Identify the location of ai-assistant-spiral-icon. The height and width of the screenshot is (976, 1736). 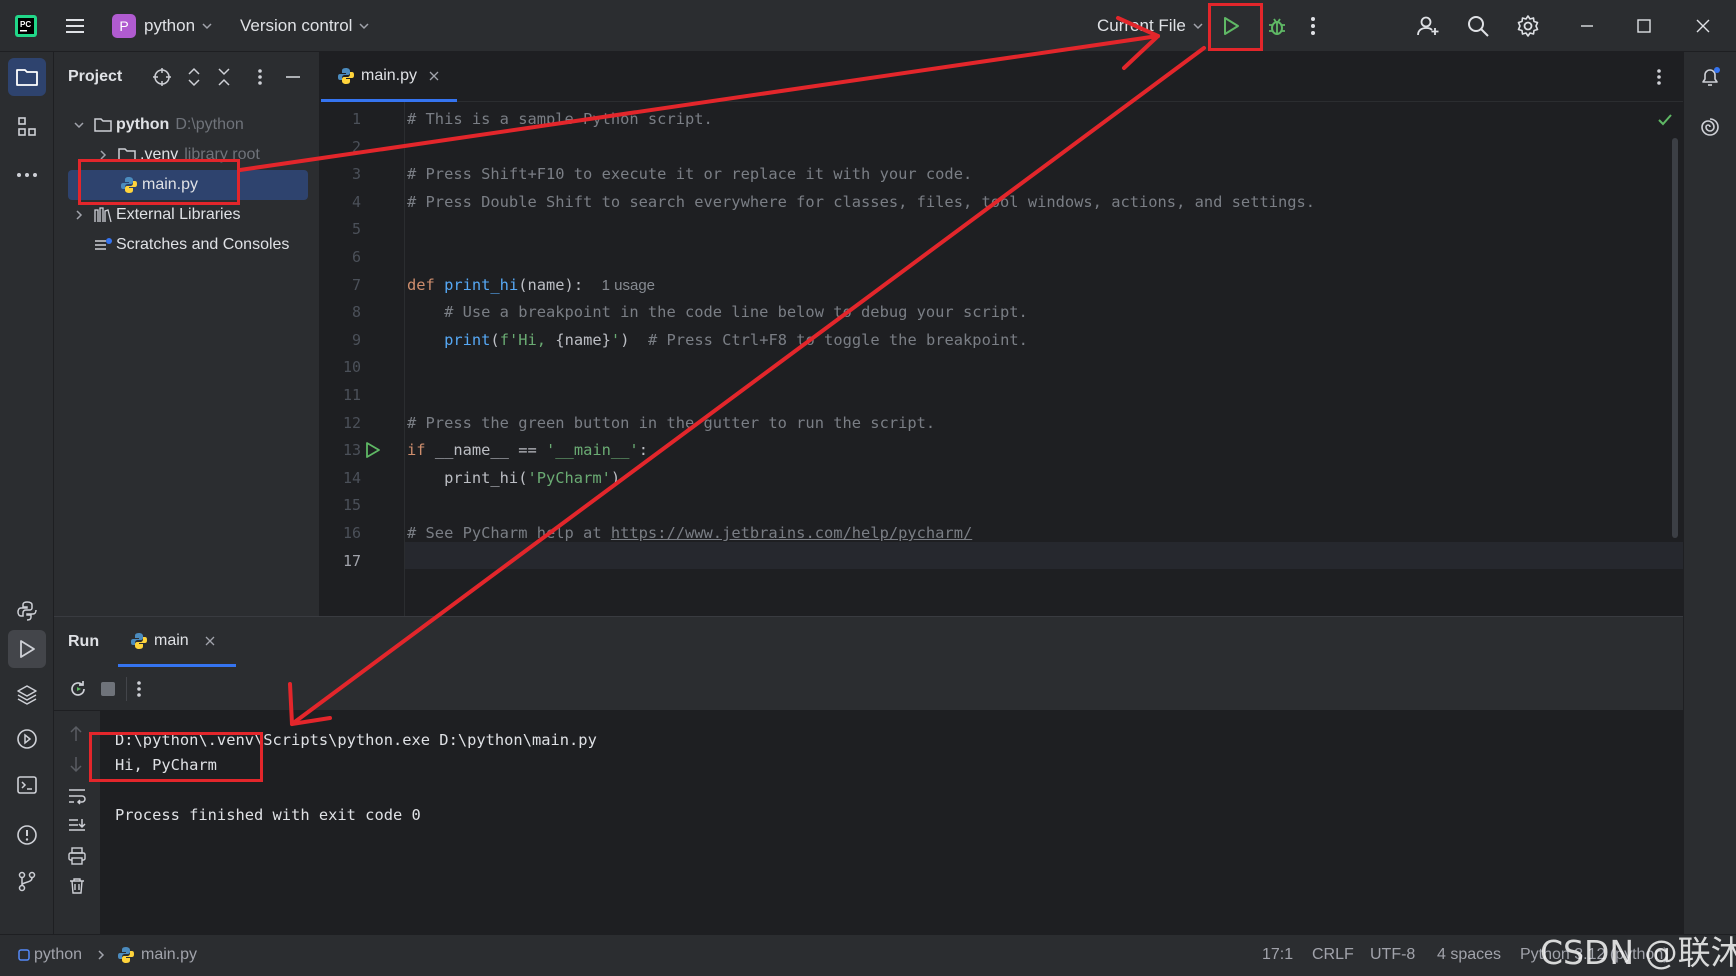
(1710, 127).